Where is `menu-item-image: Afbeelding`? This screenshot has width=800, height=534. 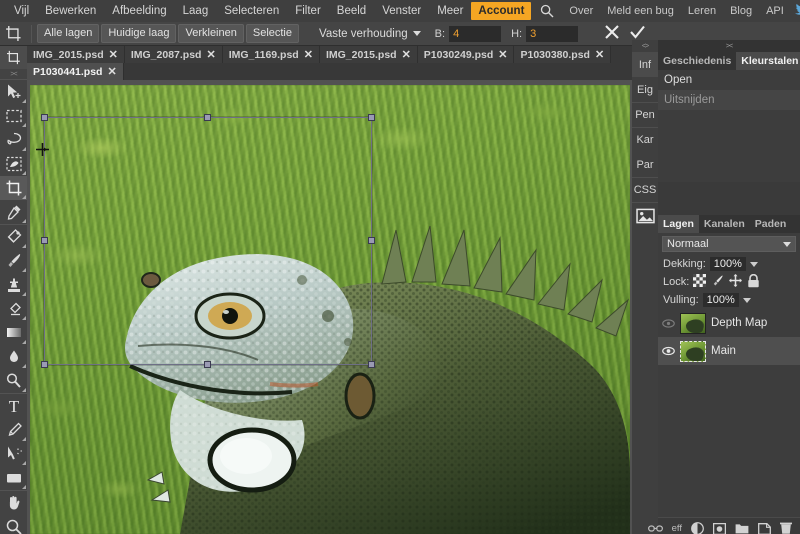
menu-item-image: Afbeelding is located at coordinates (139, 11).